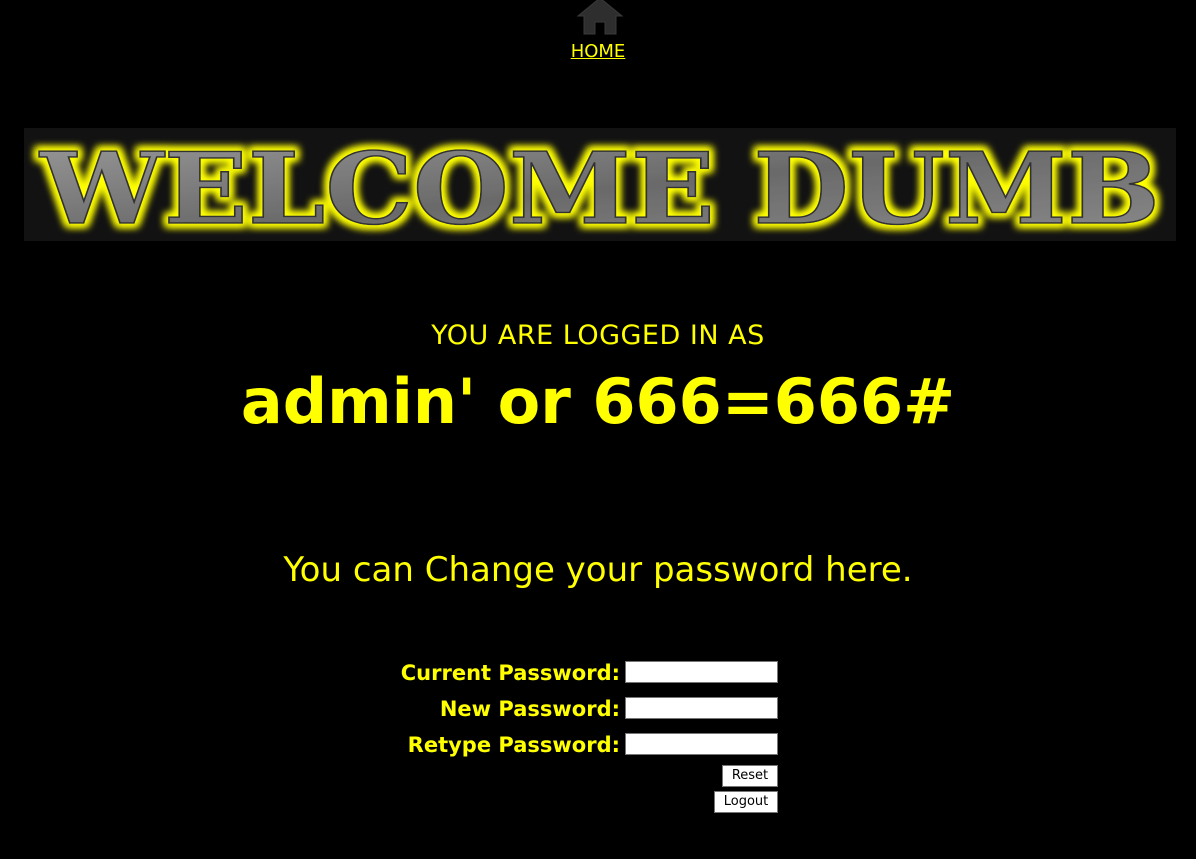 This screenshot has width=1196, height=859. What do you see at coordinates (701, 708) in the screenshot?
I see `new-password-field` at bounding box center [701, 708].